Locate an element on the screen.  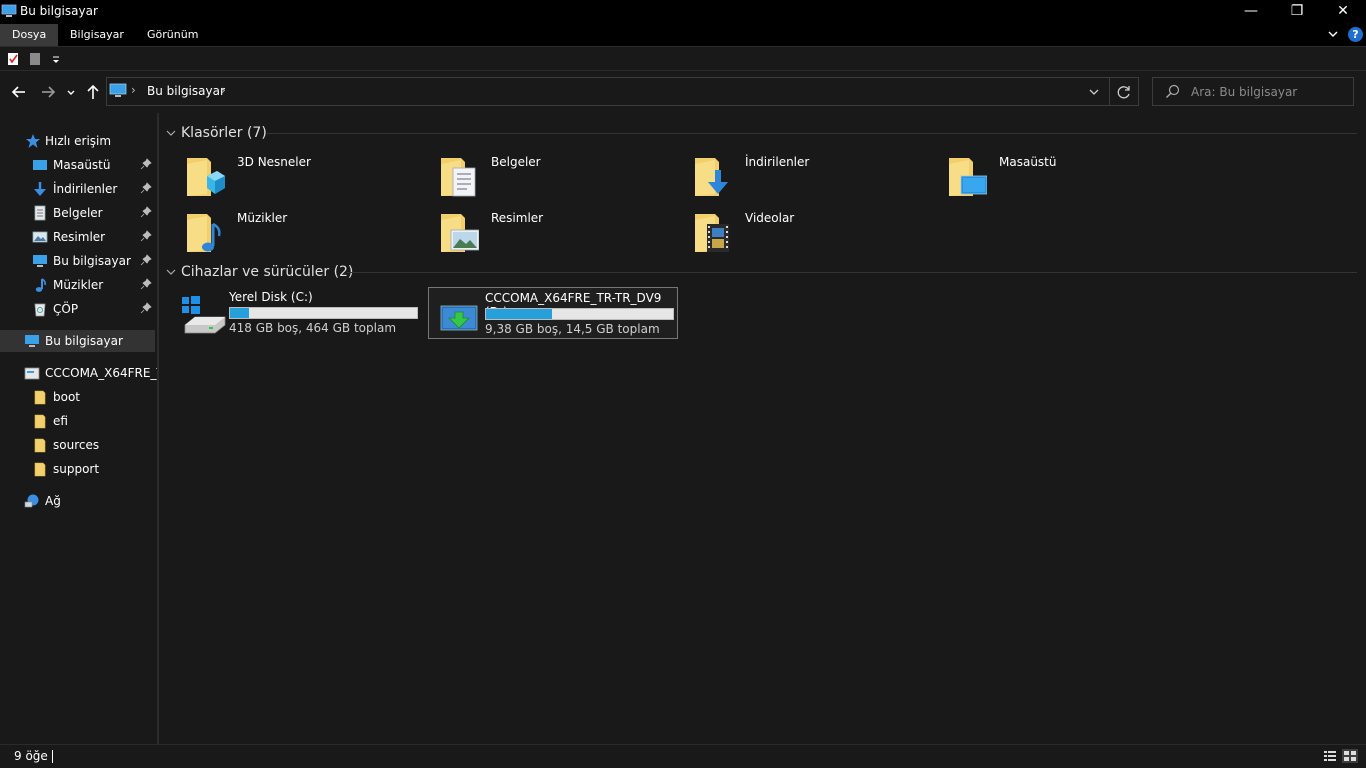
sidebar-item-label: sources is located at coordinates (76, 445).